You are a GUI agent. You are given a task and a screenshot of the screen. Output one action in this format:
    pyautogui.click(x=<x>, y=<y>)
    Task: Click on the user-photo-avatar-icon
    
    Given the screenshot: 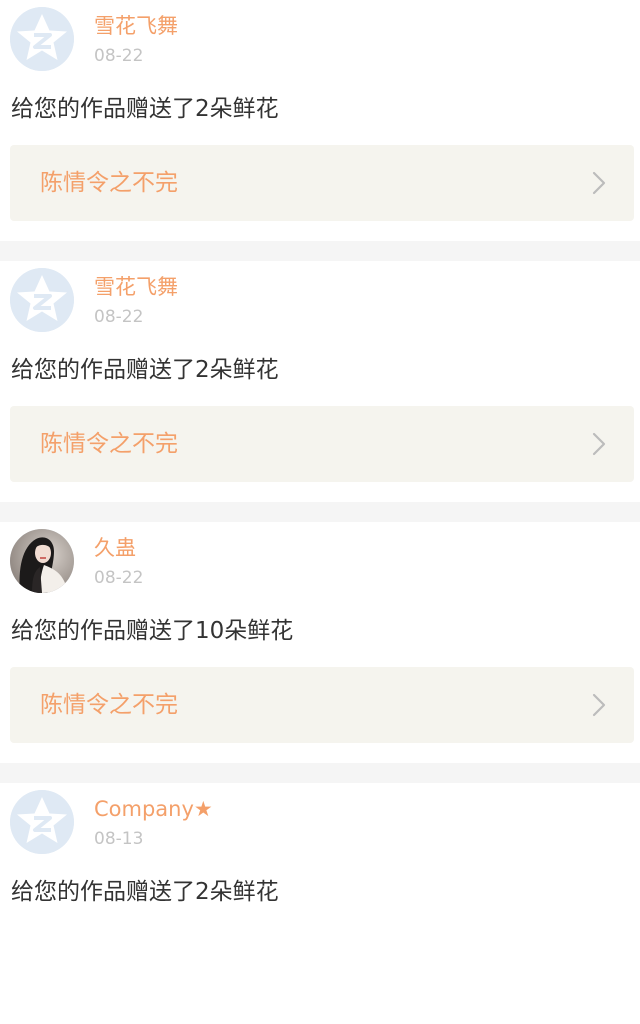 What is the action you would take?
    pyautogui.click(x=42, y=561)
    